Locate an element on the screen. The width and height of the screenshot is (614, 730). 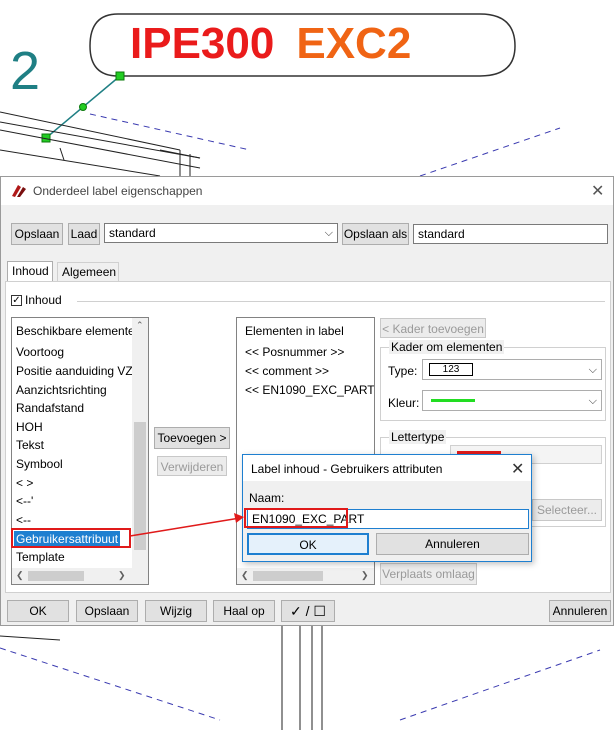
highlight-connector is located at coordinates (186, 525).